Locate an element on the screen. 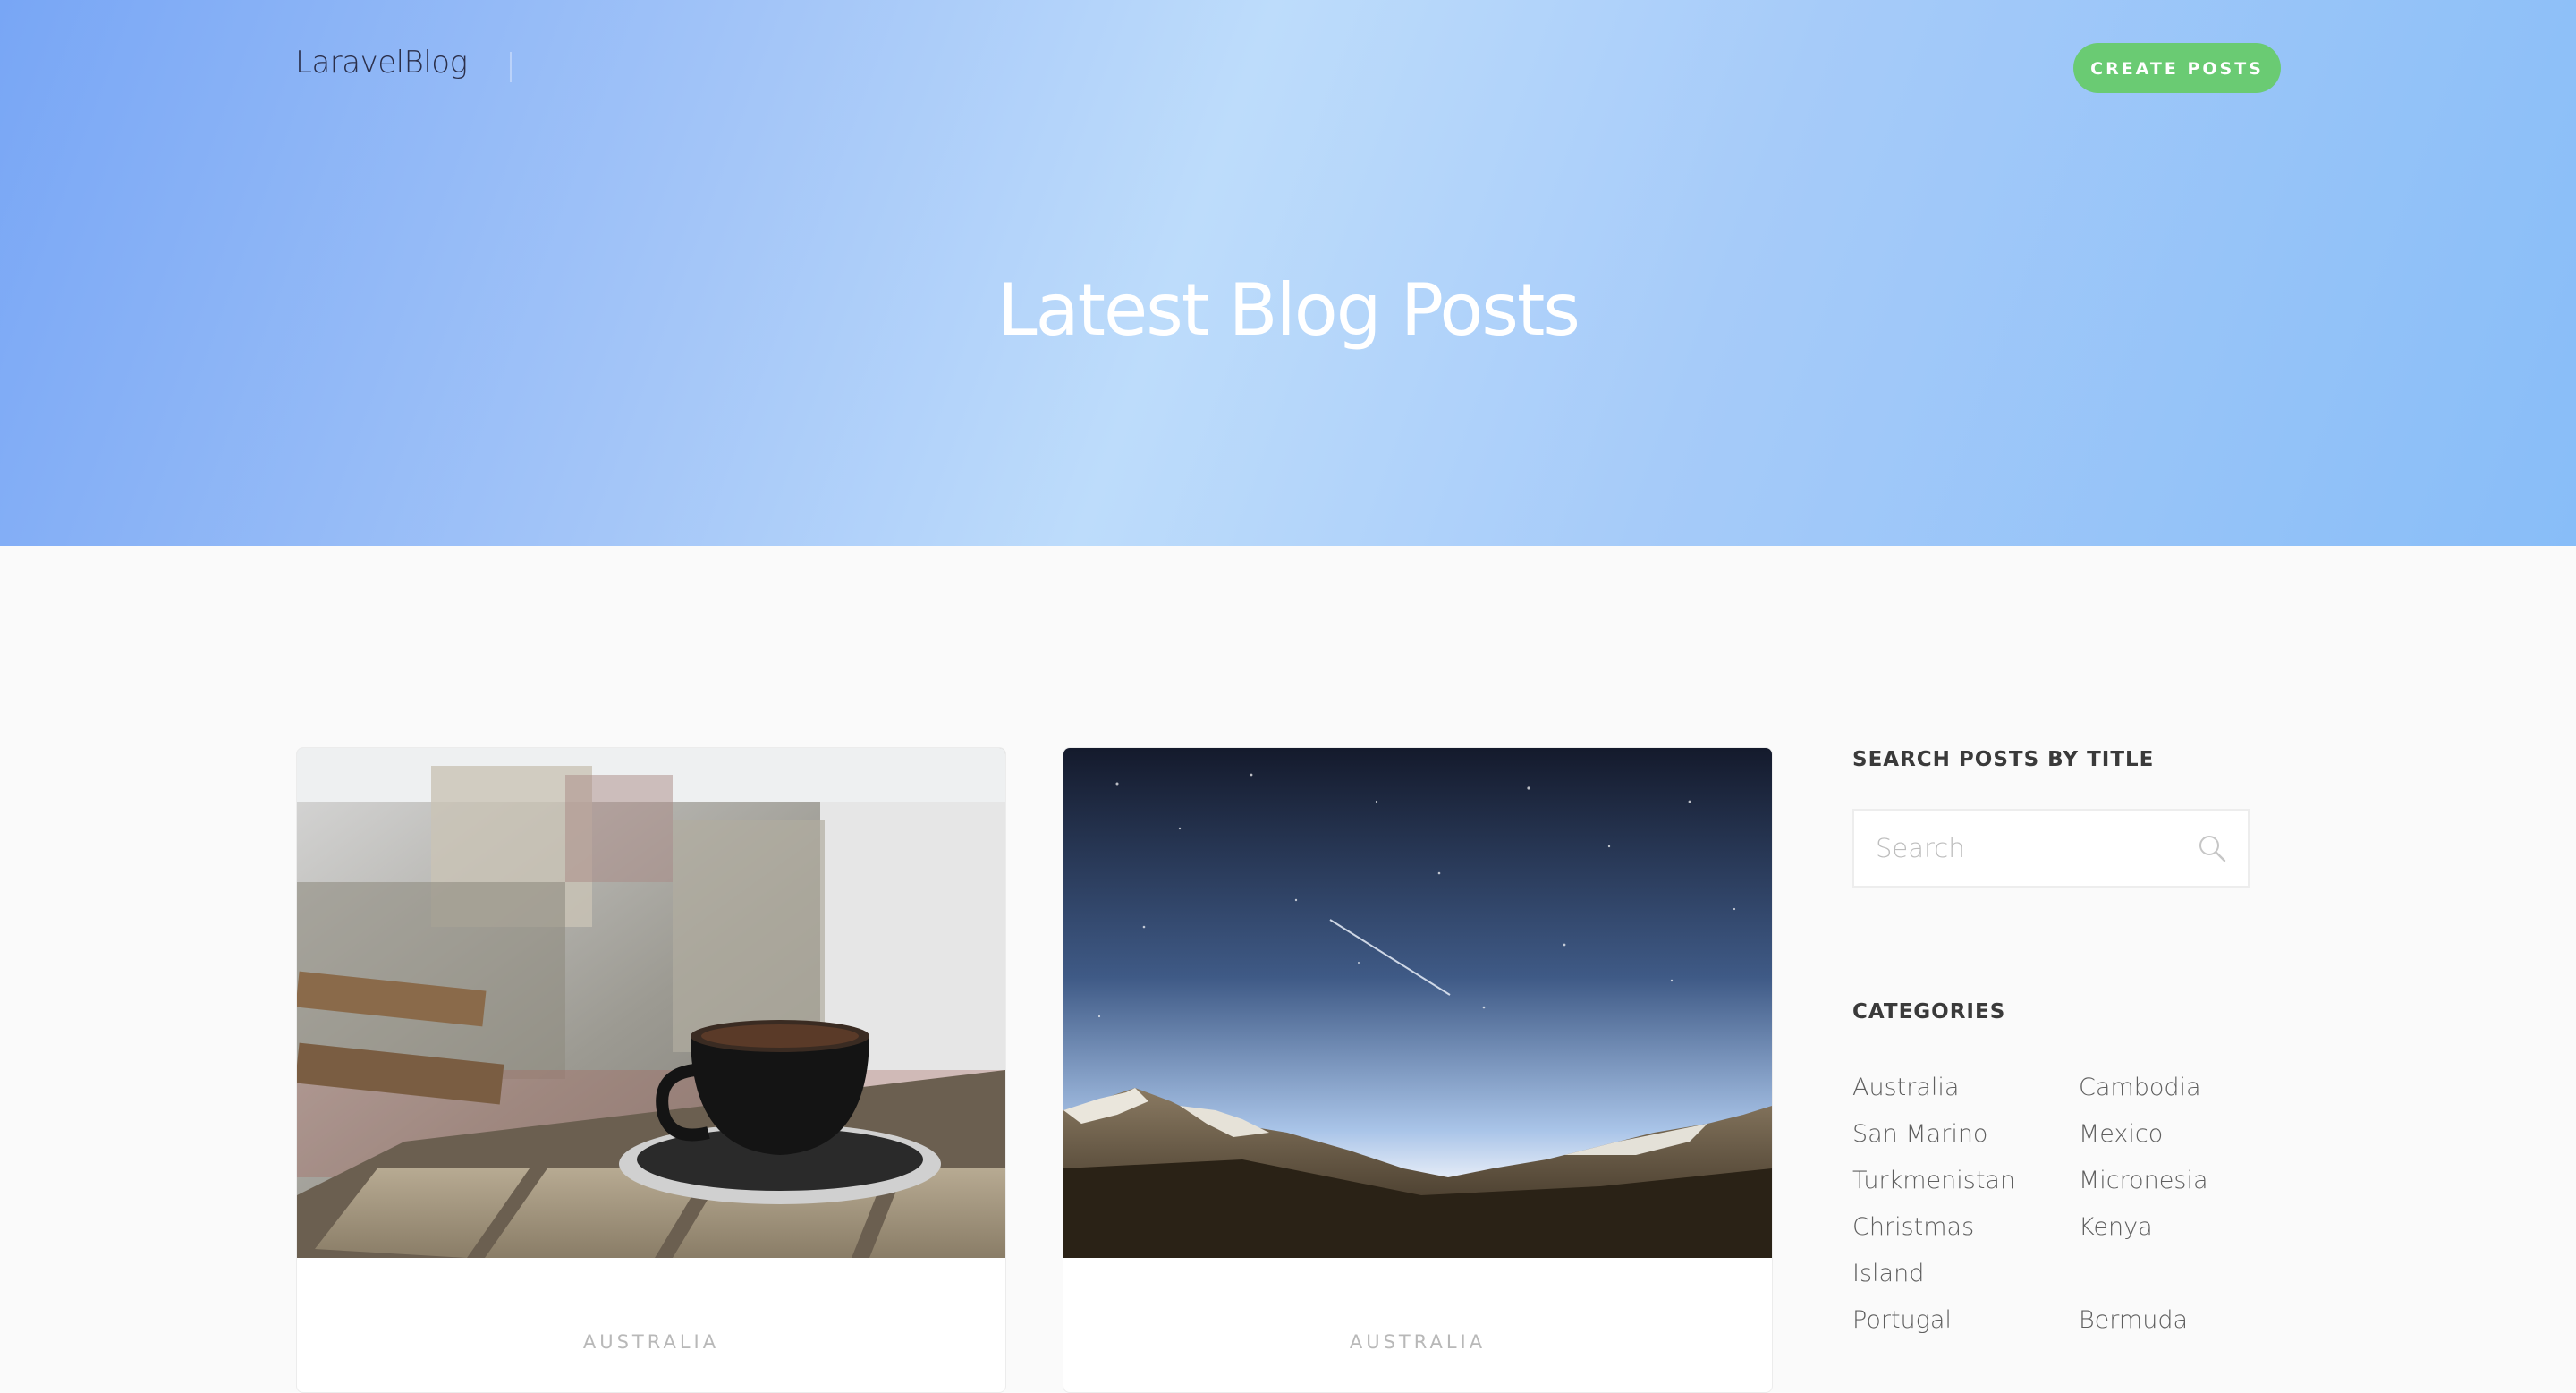 The image size is (2576, 1393). category-link: Cambodia is located at coordinates (2171, 1088).